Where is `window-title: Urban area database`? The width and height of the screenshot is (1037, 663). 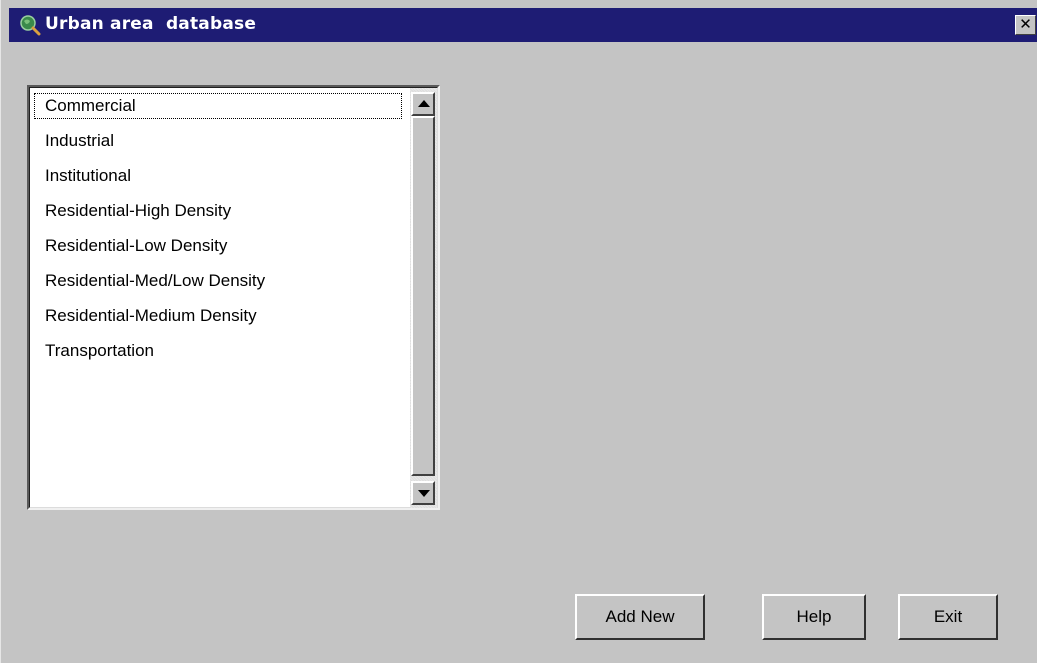
window-title: Urban area database is located at coordinates (151, 24).